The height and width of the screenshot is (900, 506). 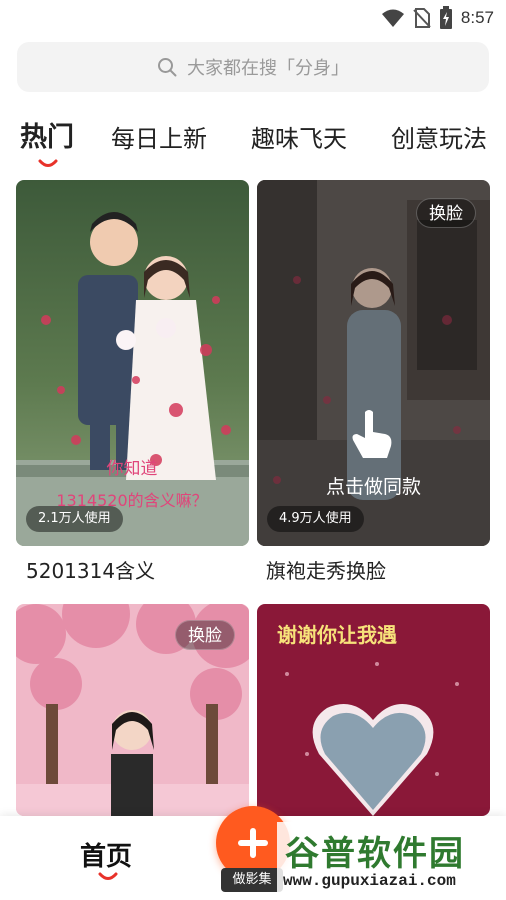 What do you see at coordinates (253, 843) in the screenshot?
I see `plus-icon` at bounding box center [253, 843].